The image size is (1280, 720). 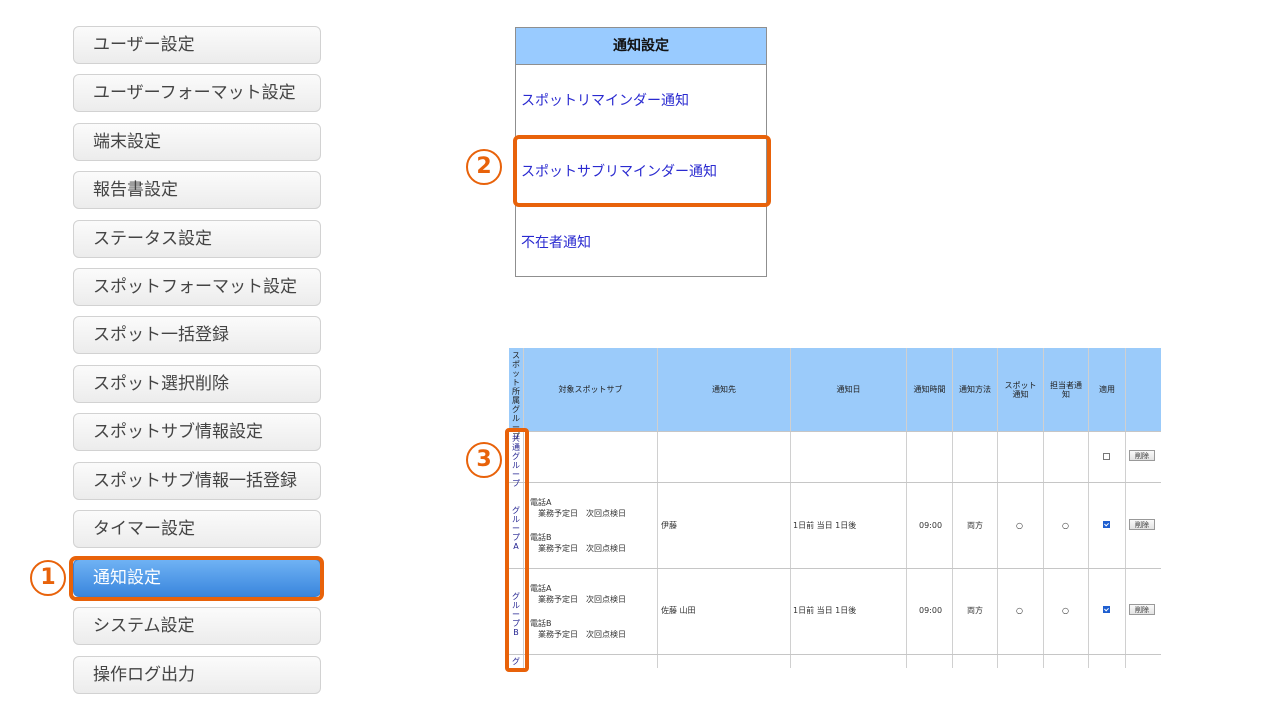 What do you see at coordinates (605, 100) in the screenshot?
I see `spot-reminder-link: スポットリマインダー通知` at bounding box center [605, 100].